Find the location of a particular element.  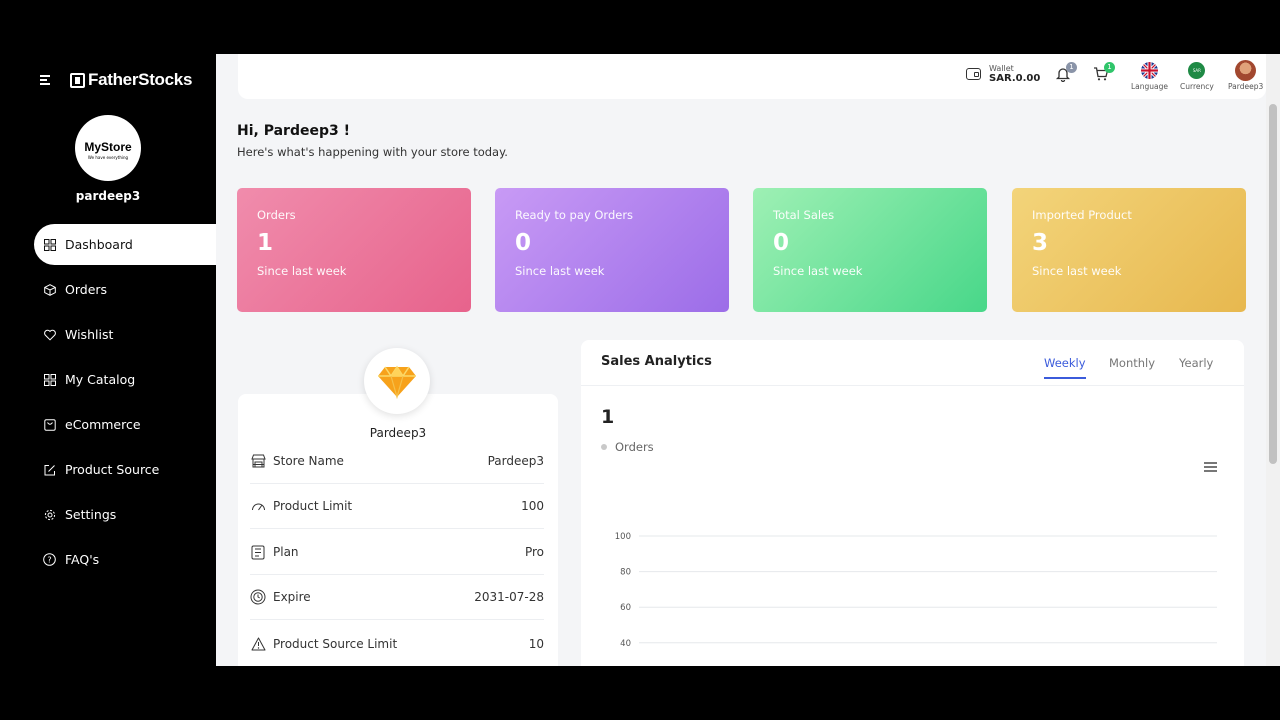

wallet-balance: SAR.0.00 is located at coordinates (1015, 78).